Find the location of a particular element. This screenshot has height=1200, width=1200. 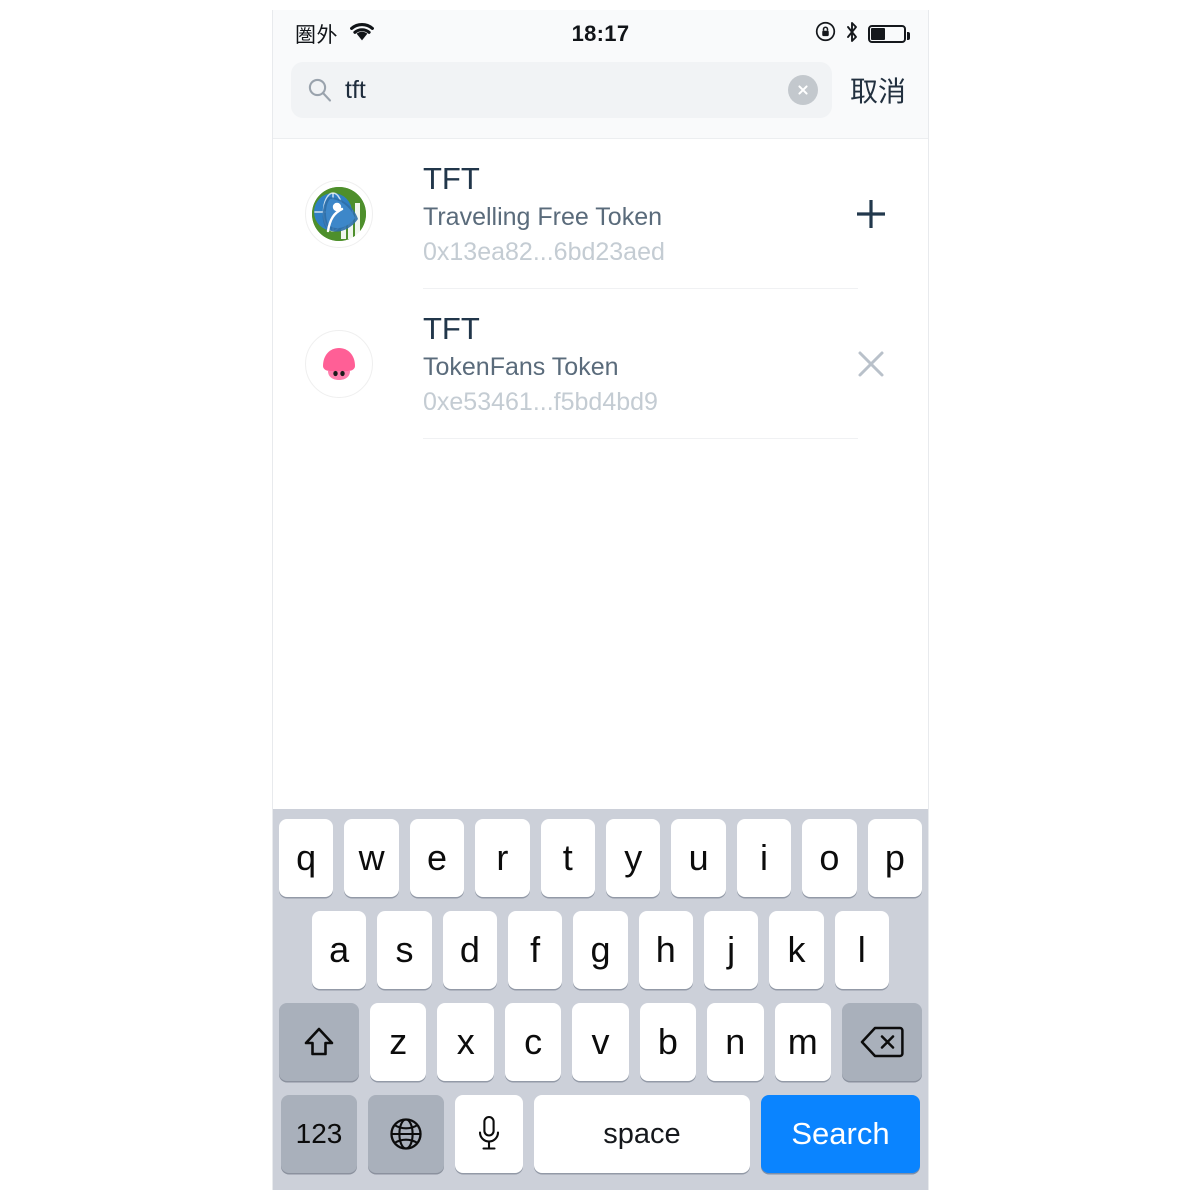

key-z: z is located at coordinates (398, 1042).